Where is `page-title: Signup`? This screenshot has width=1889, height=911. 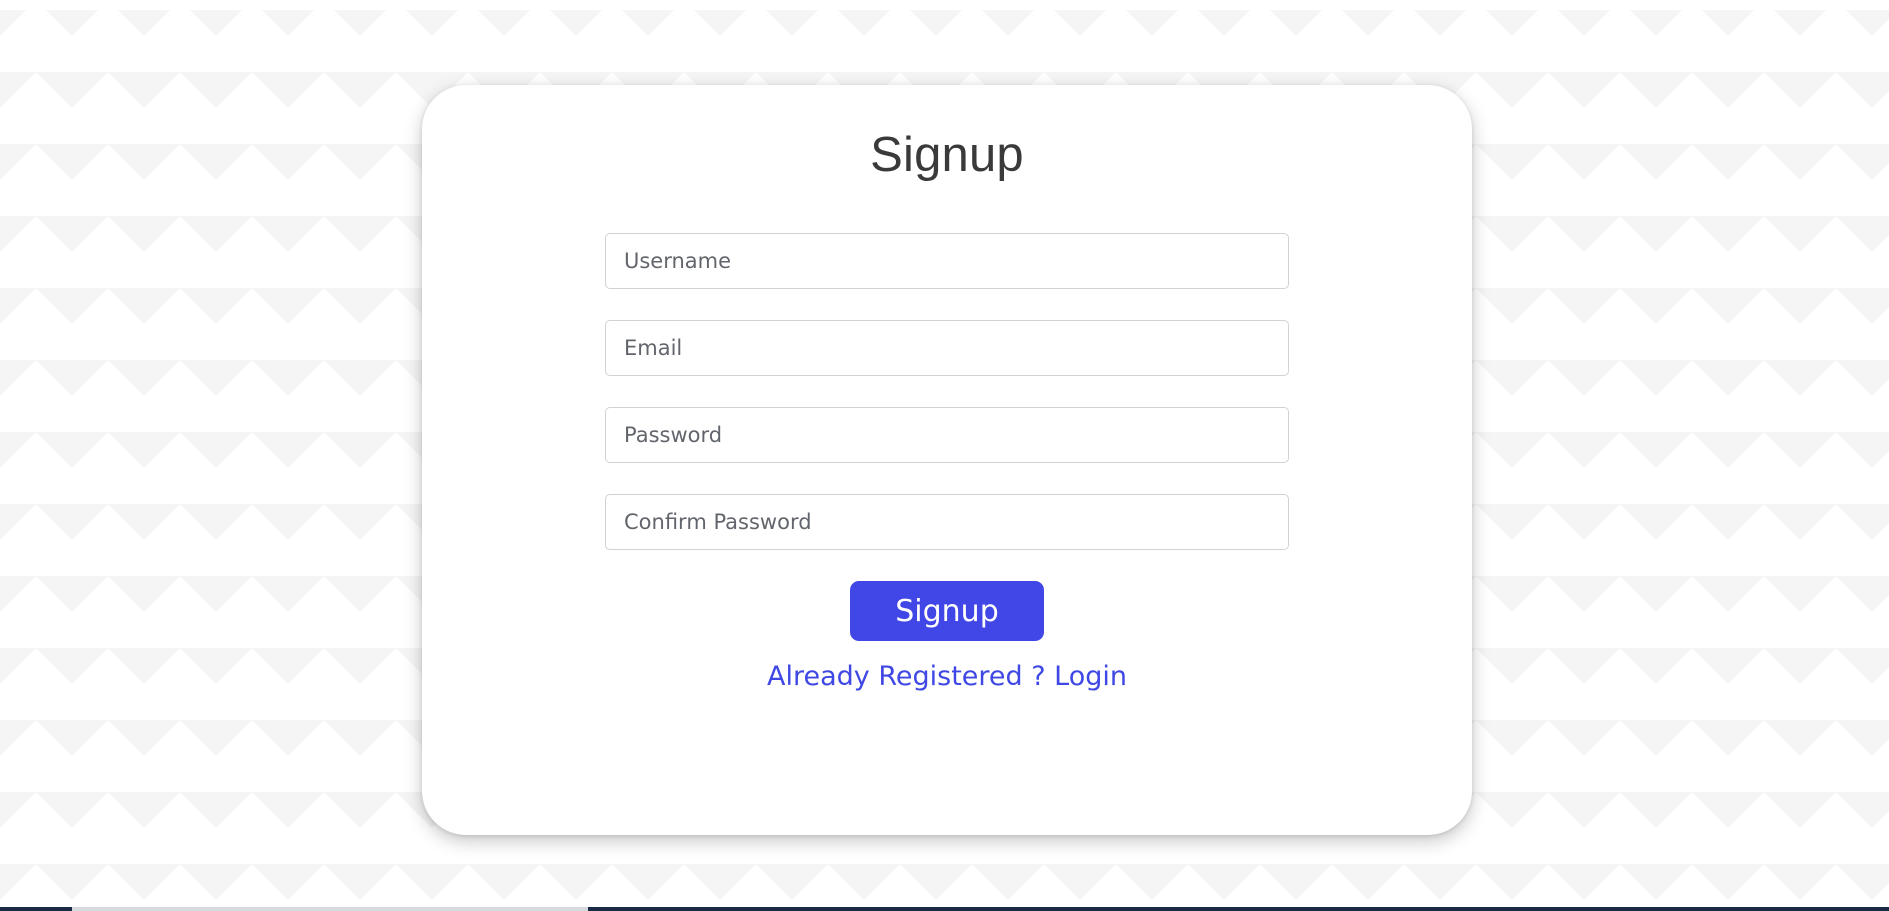 page-title: Signup is located at coordinates (947, 155).